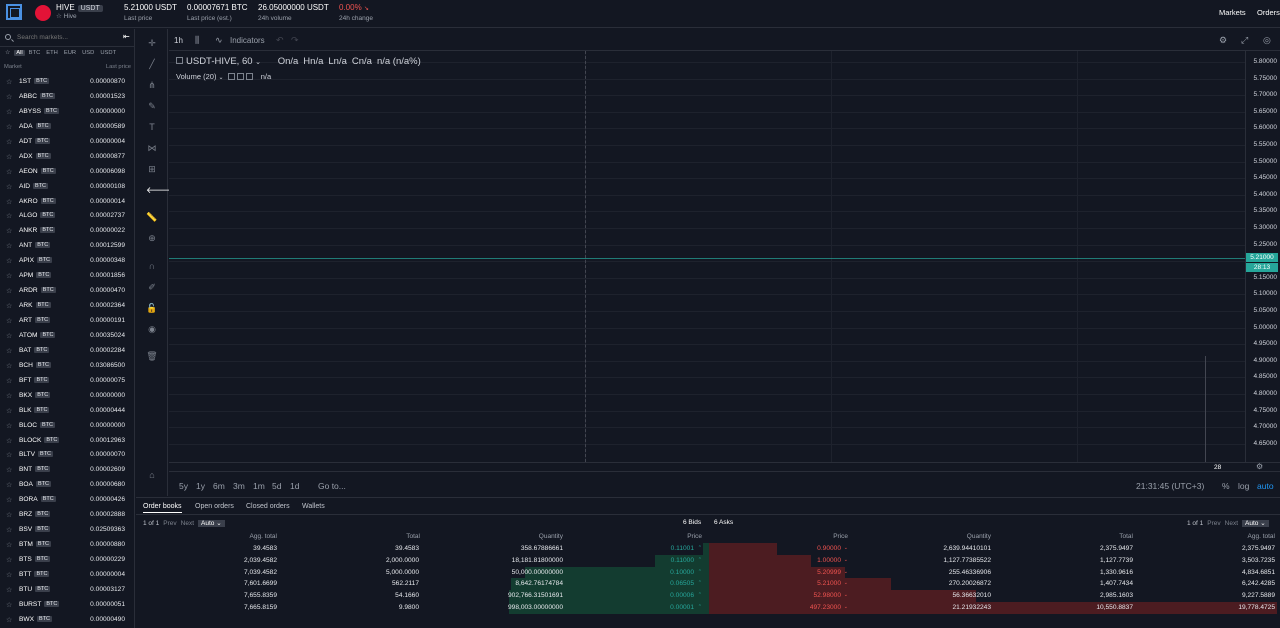  I want to click on market-row: ☆ ALGO BTC 0.00002737, so click(67, 216).